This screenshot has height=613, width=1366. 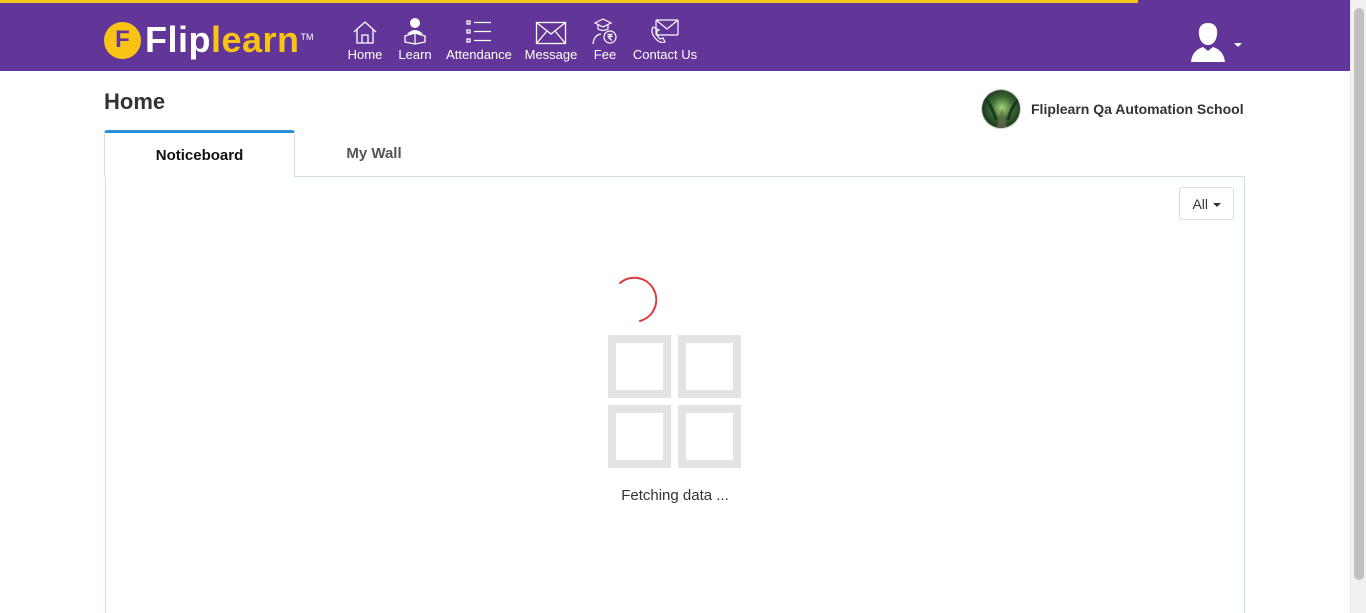 I want to click on user-menu, so click(x=1215, y=43).